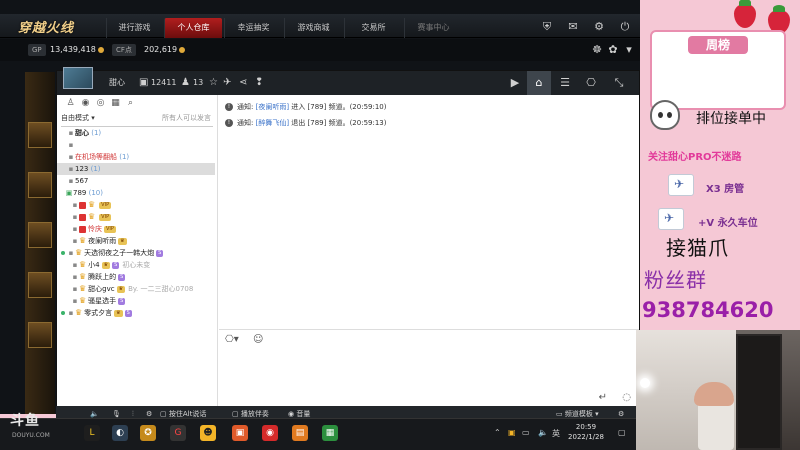 Image resolution: width=800 pixels, height=450 pixels. What do you see at coordinates (136, 301) in the screenshot?
I see `member-row: ▪ ♛ 骚星选手 S` at bounding box center [136, 301].